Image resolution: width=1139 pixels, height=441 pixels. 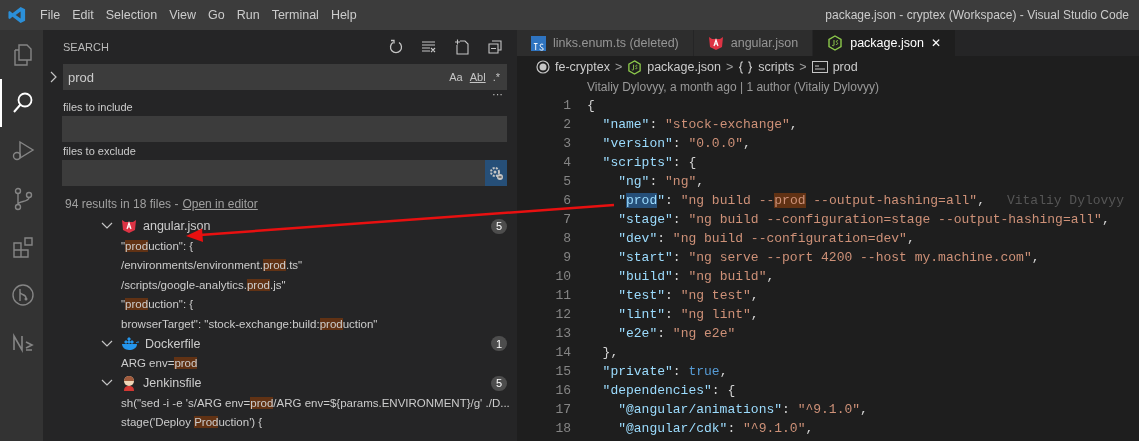 I want to click on code-line: "private": true,, so click(x=664, y=371).